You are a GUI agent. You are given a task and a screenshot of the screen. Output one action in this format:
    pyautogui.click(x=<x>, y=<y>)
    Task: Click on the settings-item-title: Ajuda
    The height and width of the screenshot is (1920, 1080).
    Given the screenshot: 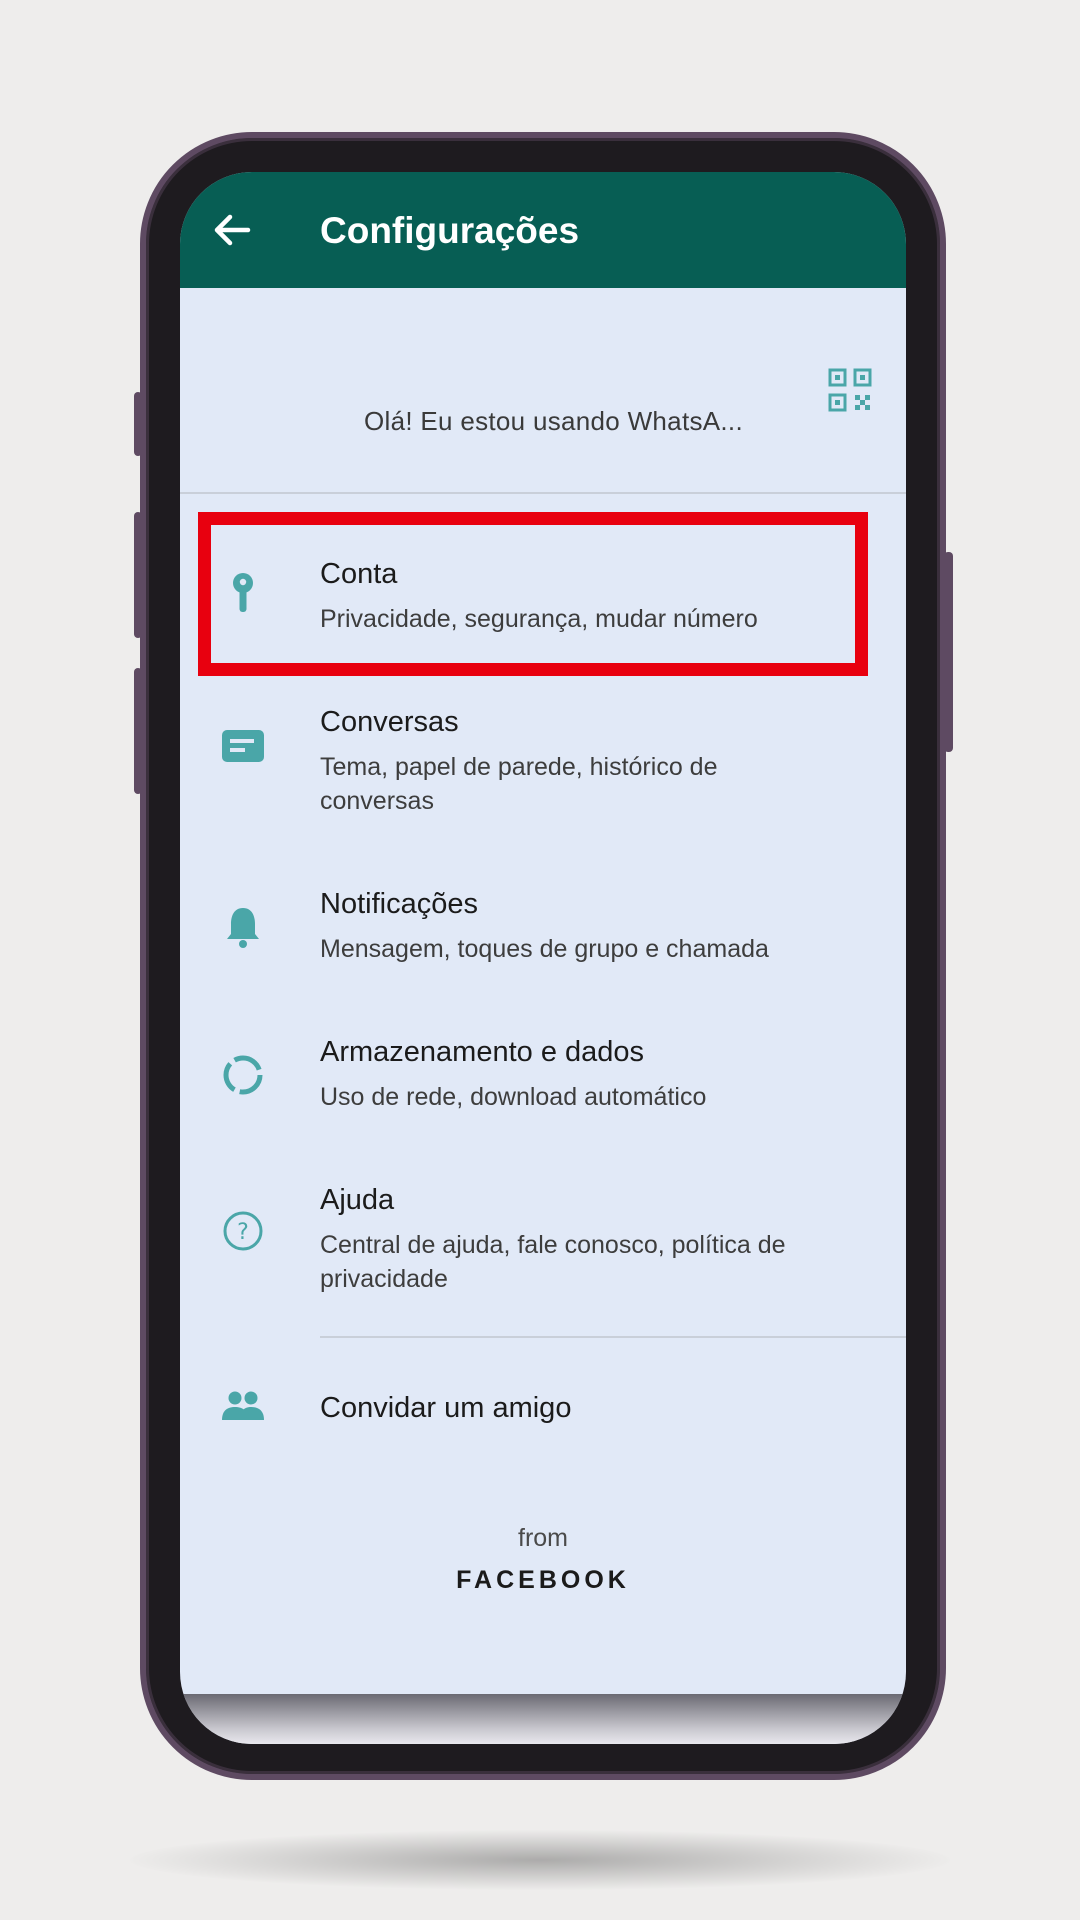 What is the action you would take?
    pyautogui.click(x=357, y=1200)
    